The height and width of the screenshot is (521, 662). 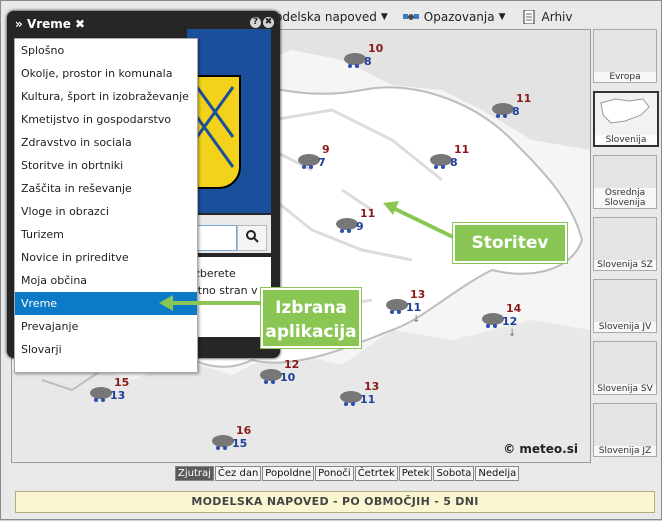 What do you see at coordinates (311, 308) in the screenshot?
I see `callout-izbrana-line1: Izbrana` at bounding box center [311, 308].